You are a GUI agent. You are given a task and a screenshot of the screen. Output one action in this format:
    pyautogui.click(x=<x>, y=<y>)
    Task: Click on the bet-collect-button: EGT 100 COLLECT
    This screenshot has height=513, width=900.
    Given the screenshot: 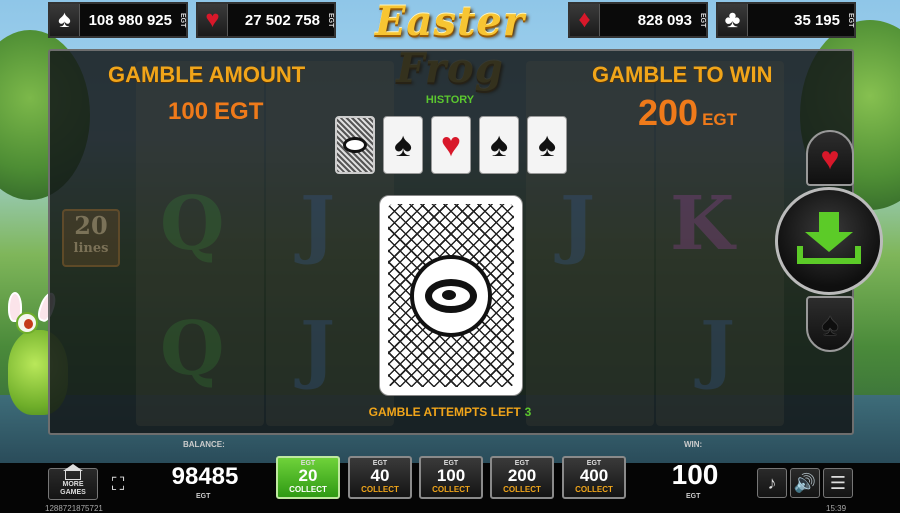 What is the action you would take?
    pyautogui.click(x=451, y=477)
    